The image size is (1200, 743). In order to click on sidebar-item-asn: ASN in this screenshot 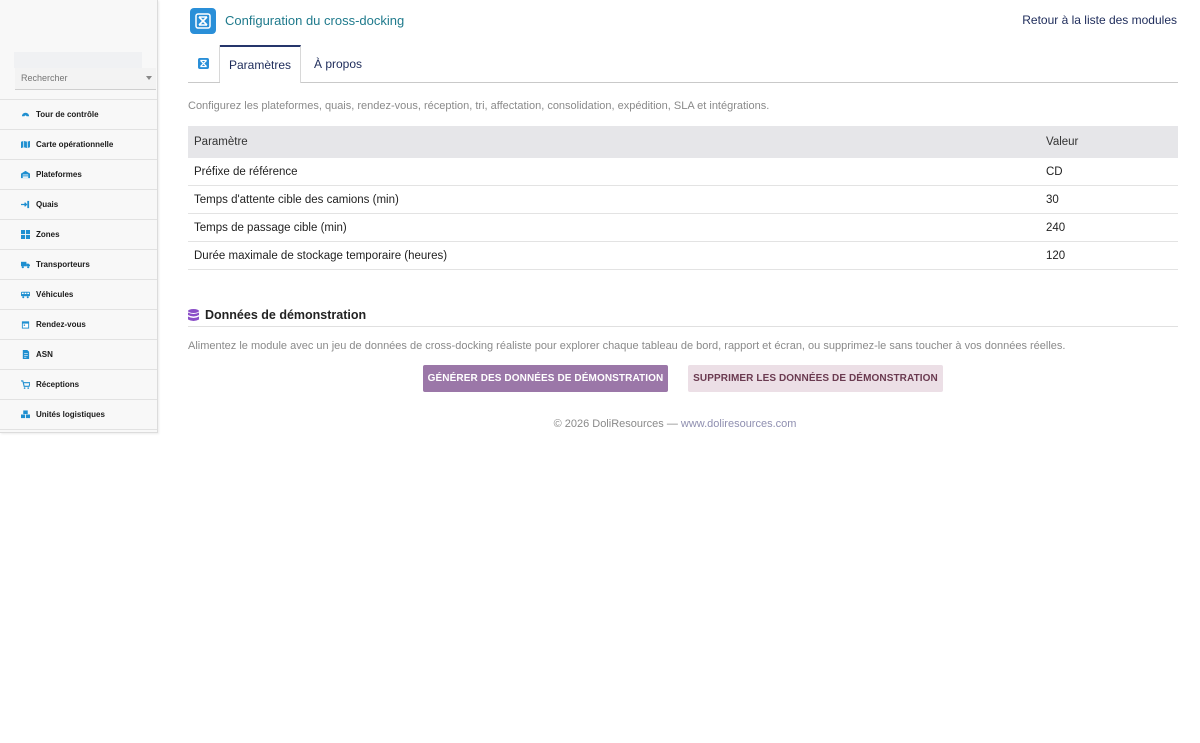, I will do `click(78, 355)`.